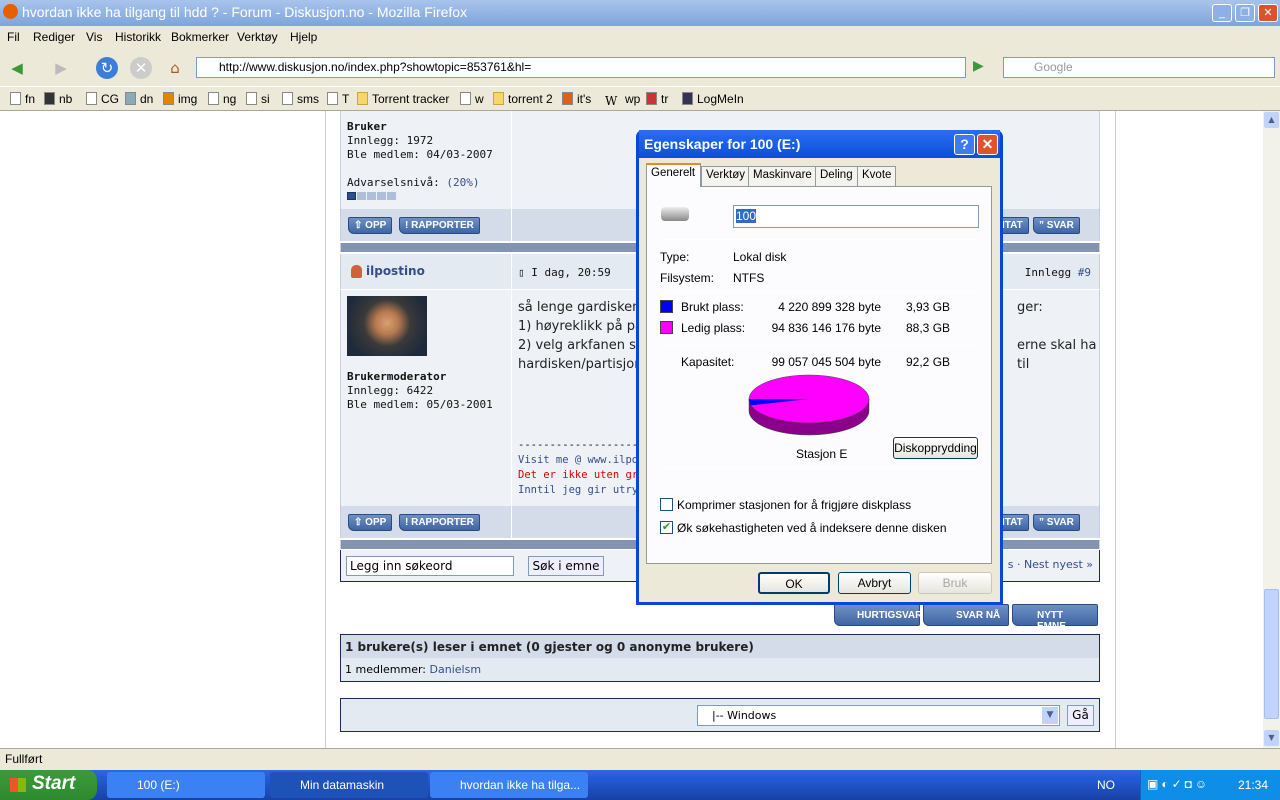  What do you see at coordinates (576, 99) in the screenshot?
I see `bookmark: it's` at bounding box center [576, 99].